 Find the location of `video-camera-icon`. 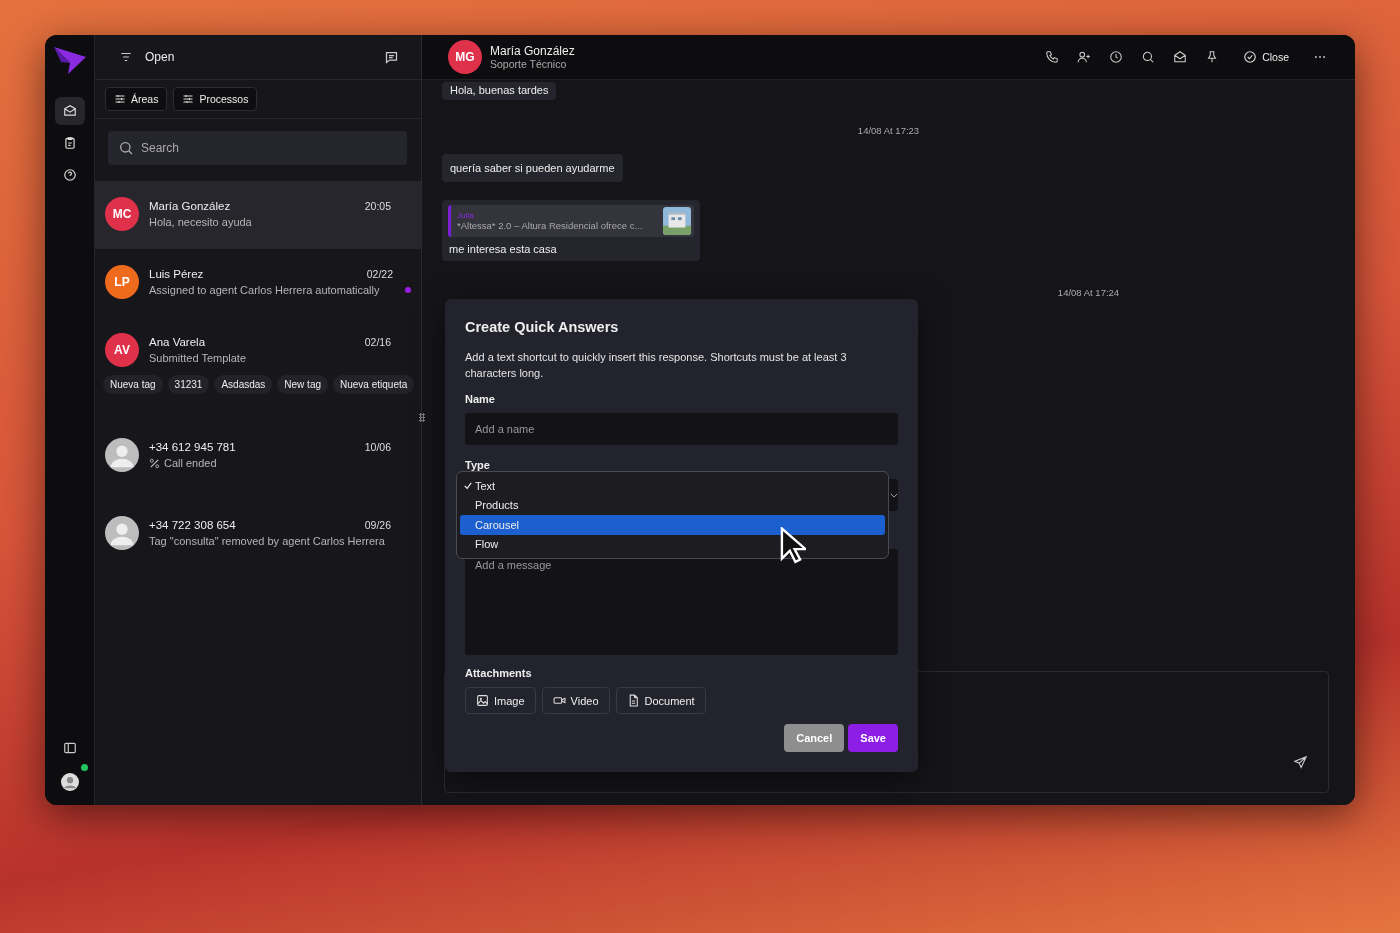

video-camera-icon is located at coordinates (559, 700).